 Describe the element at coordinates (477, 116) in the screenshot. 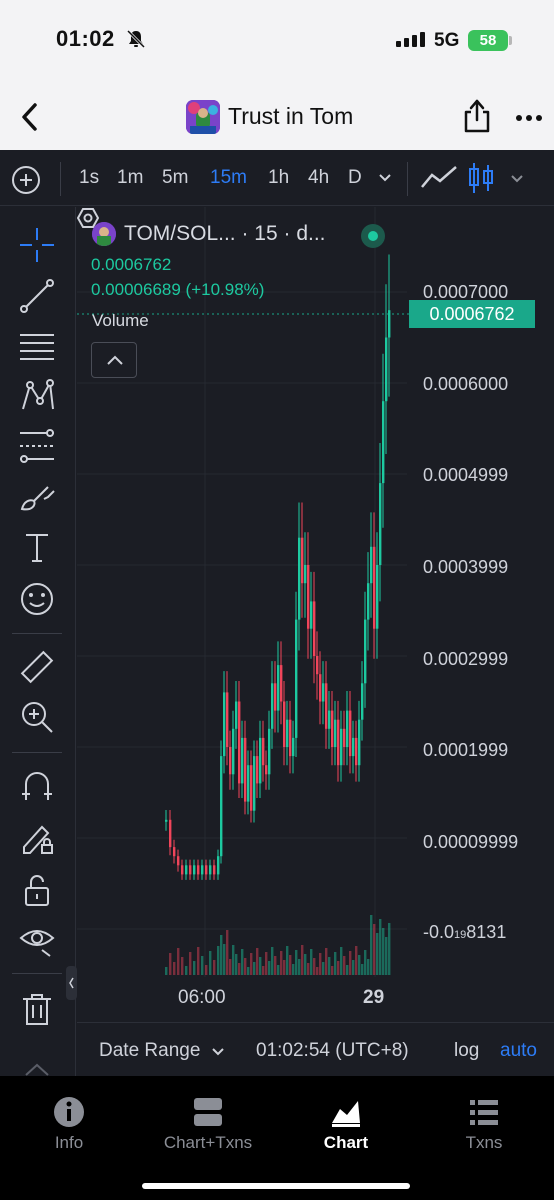

I see `share-icon` at that location.